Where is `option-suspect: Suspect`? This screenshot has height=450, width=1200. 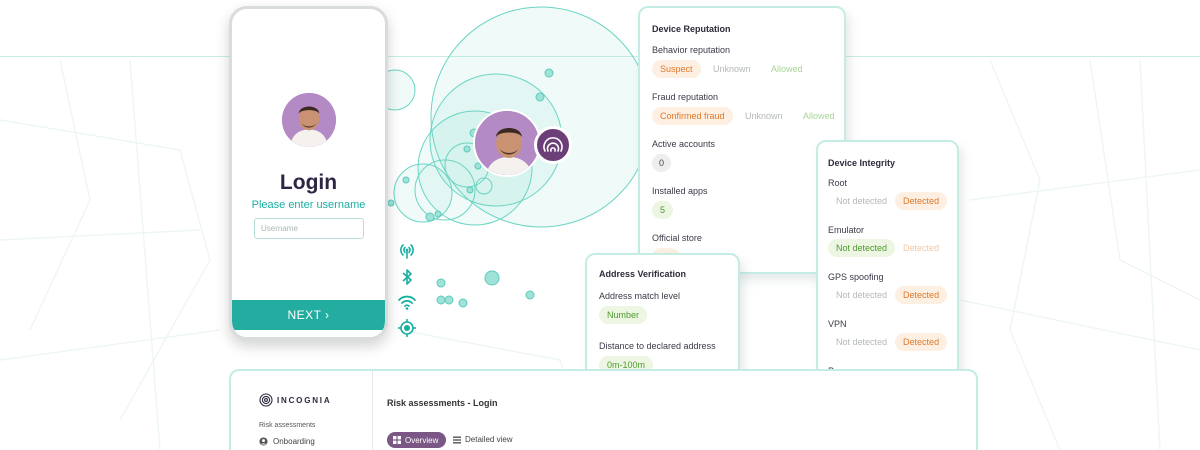
option-suspect: Suspect is located at coordinates (676, 69).